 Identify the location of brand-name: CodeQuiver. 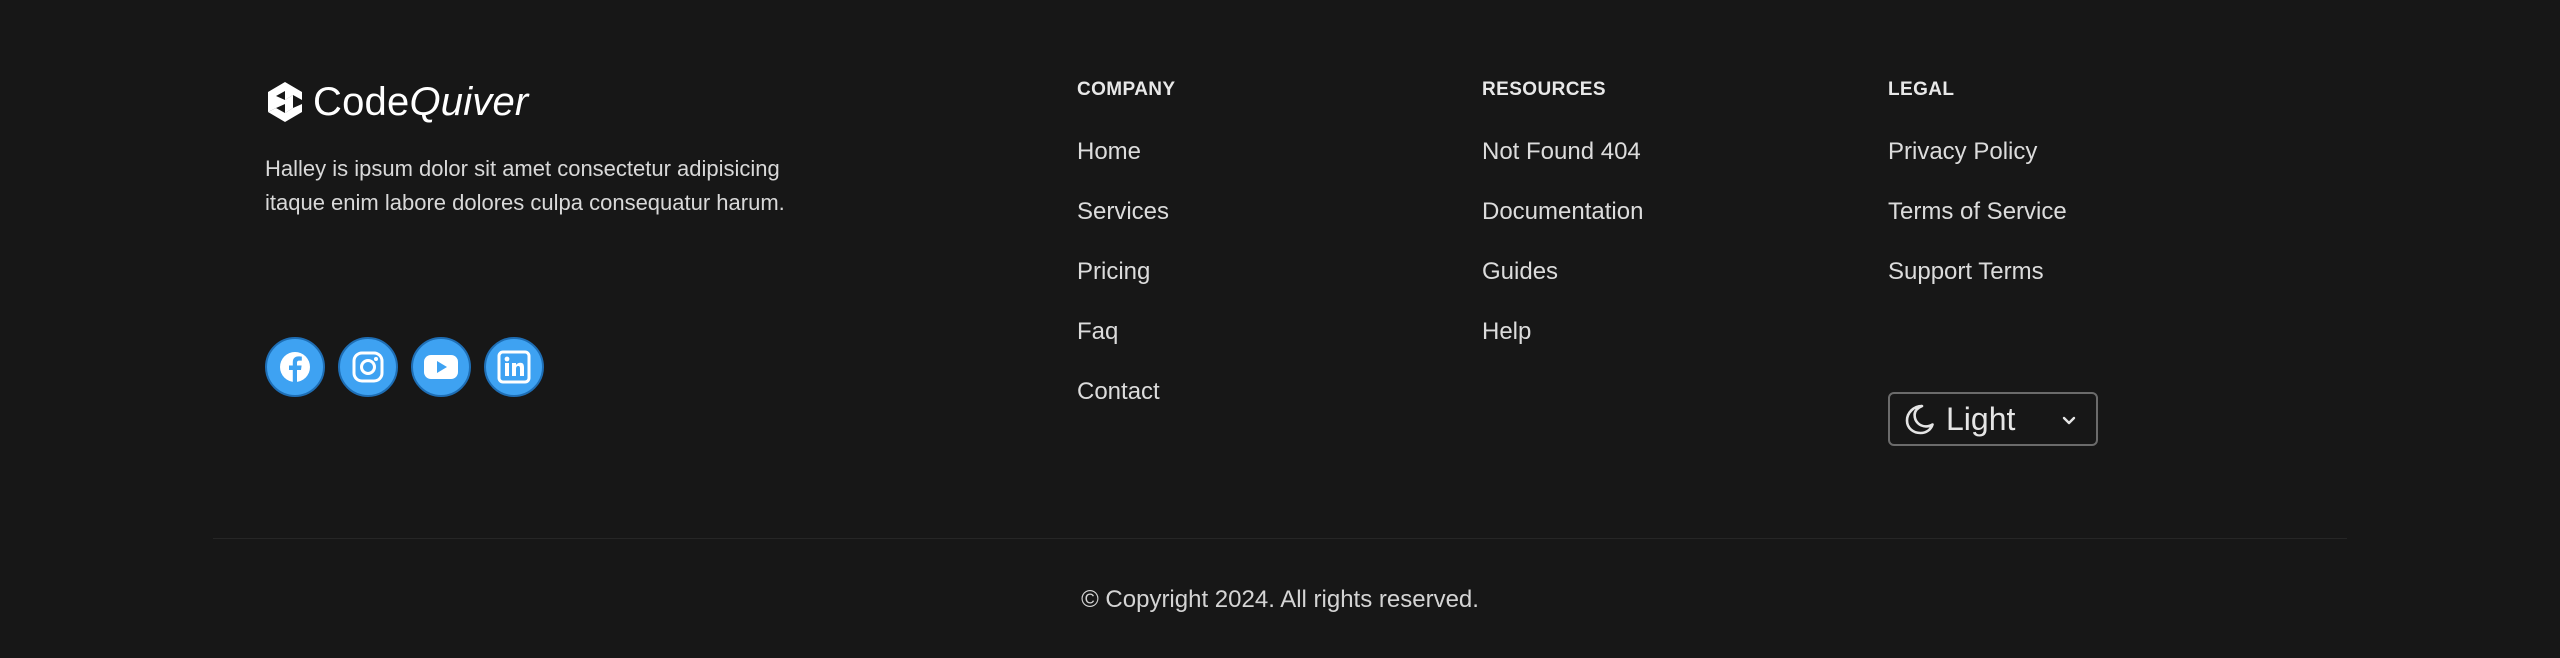
(420, 102).